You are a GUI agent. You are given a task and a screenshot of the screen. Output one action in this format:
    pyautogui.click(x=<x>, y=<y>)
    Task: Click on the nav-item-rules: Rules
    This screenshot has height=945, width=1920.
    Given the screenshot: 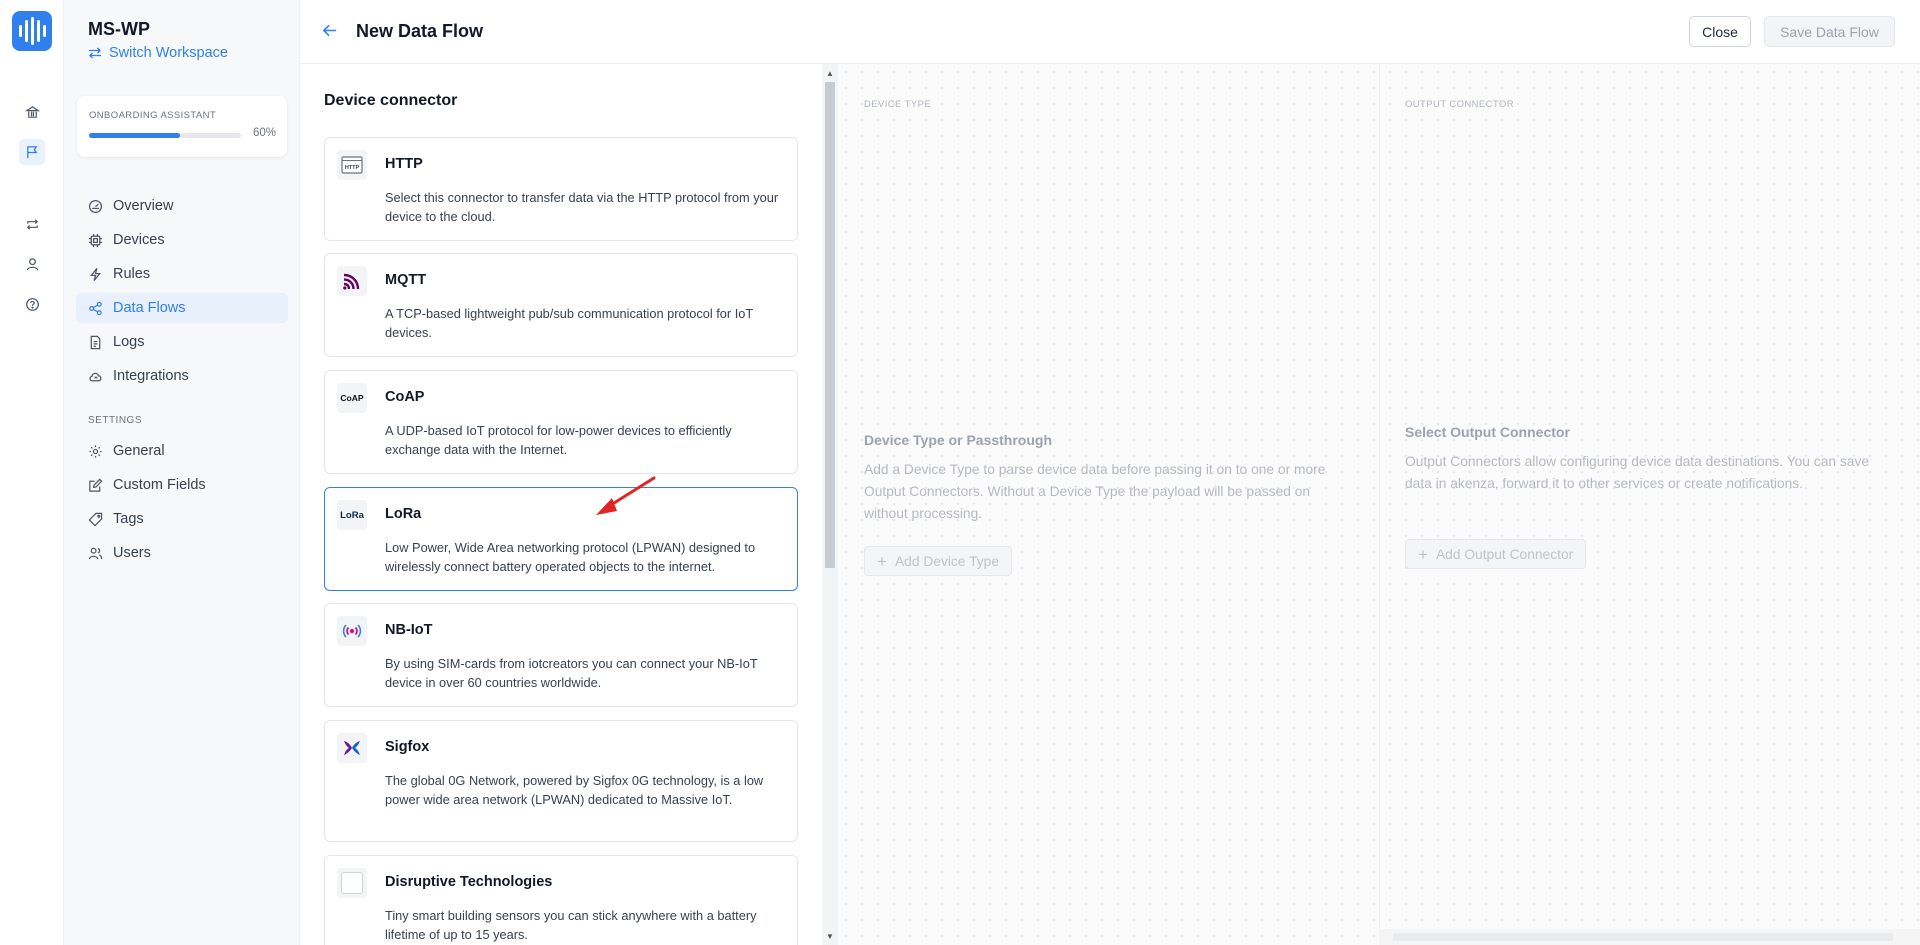 What is the action you would take?
    pyautogui.click(x=182, y=274)
    